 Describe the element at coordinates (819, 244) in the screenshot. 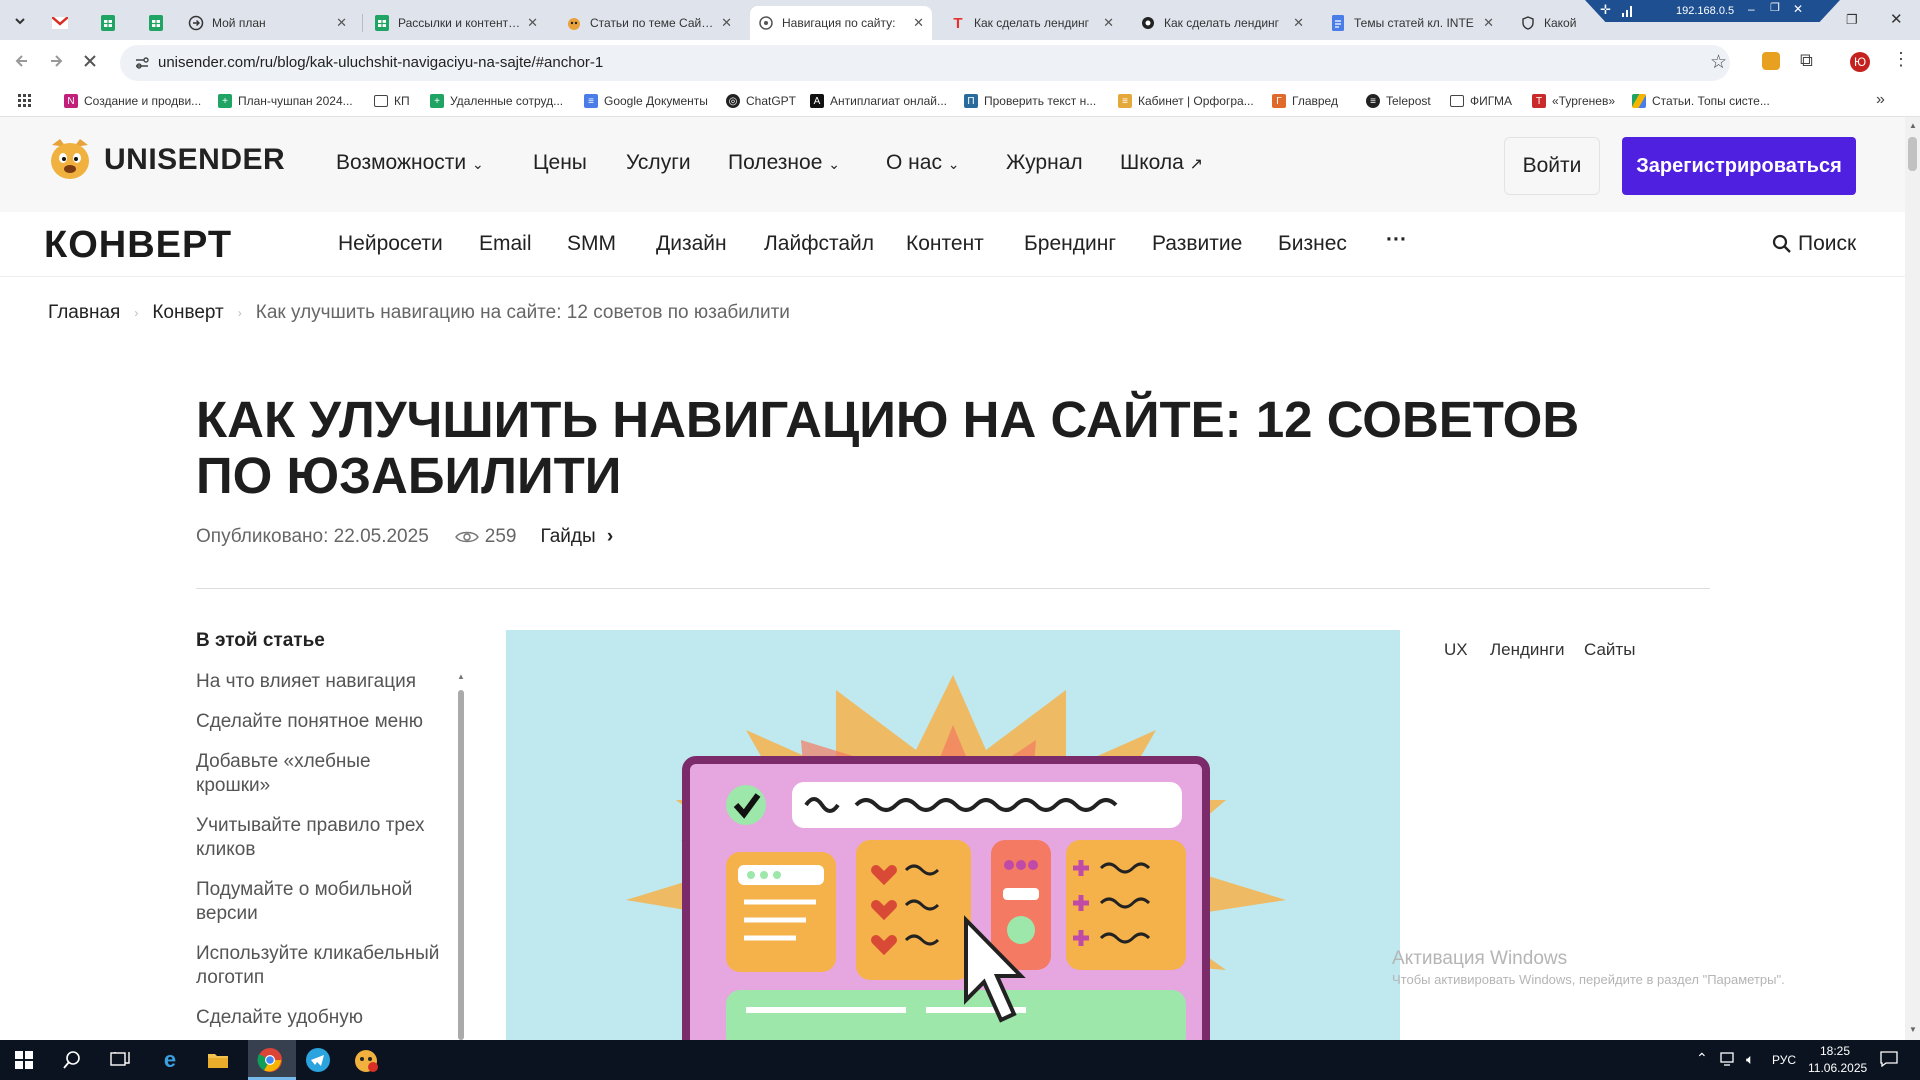

I see `subnav-lifestyle: Лайфстайл` at that location.